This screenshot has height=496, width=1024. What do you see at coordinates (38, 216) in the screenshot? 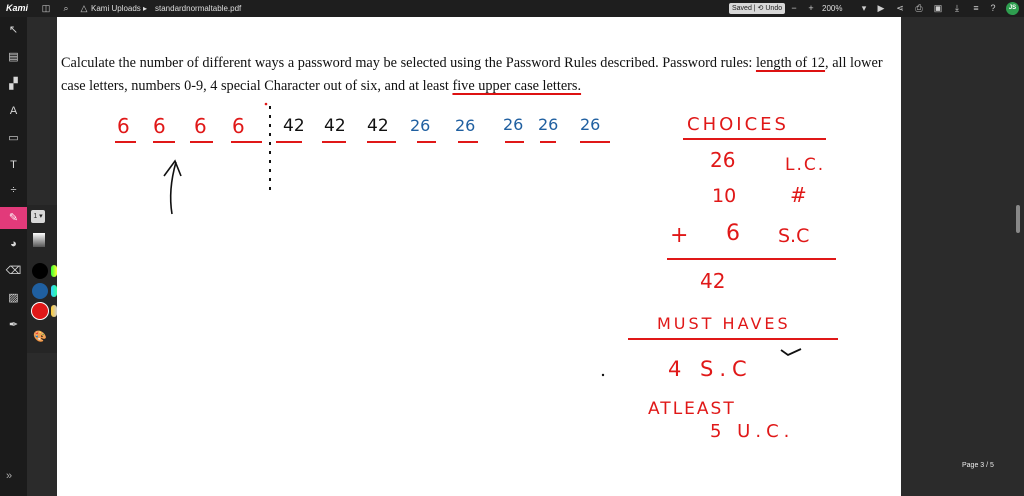
I see `pen-size-dropdown: 1 ▾` at bounding box center [38, 216].